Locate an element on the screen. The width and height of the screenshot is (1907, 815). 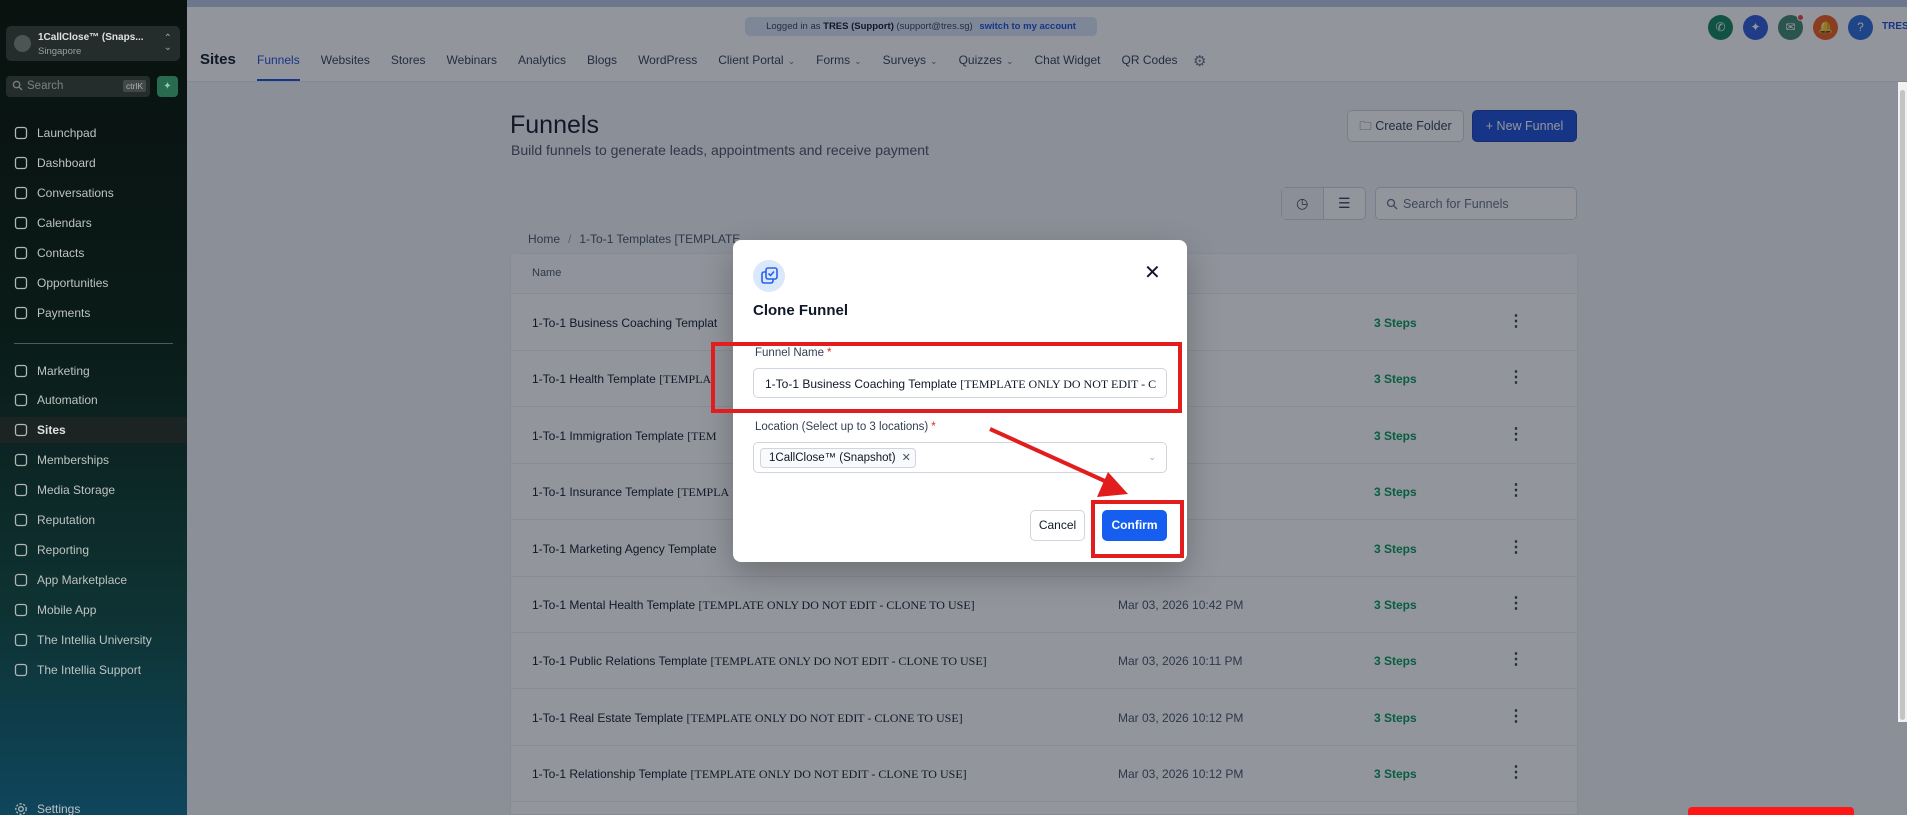
annotation-arrow is located at coordinates (1058, 462).